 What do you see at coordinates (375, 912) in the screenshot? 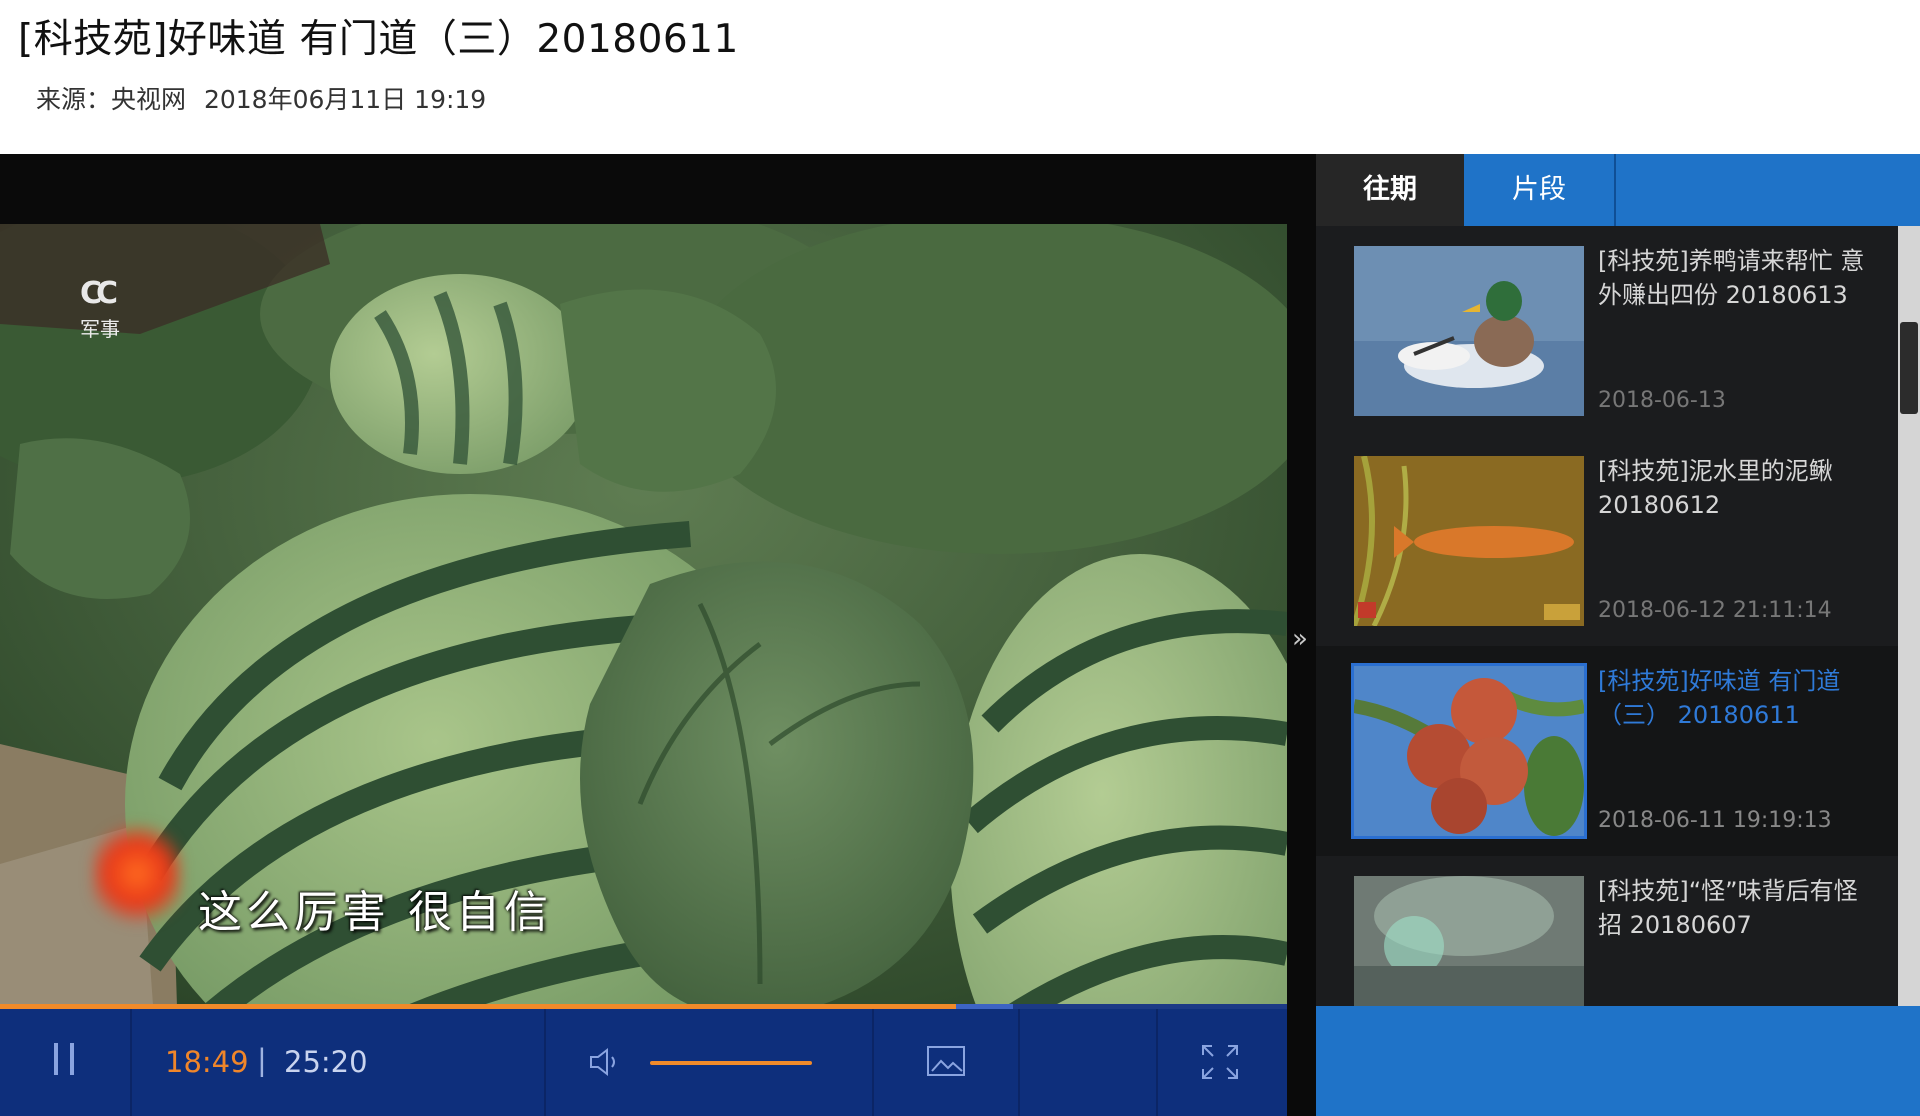
I see `video-subtitle: 这么厉害 很自信` at bounding box center [375, 912].